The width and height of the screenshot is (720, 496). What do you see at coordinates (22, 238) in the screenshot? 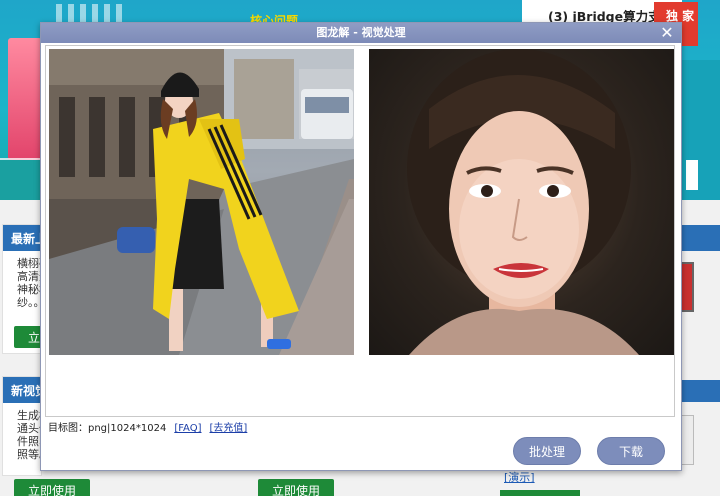
I see `feature-card-title: 最新上` at bounding box center [22, 238].